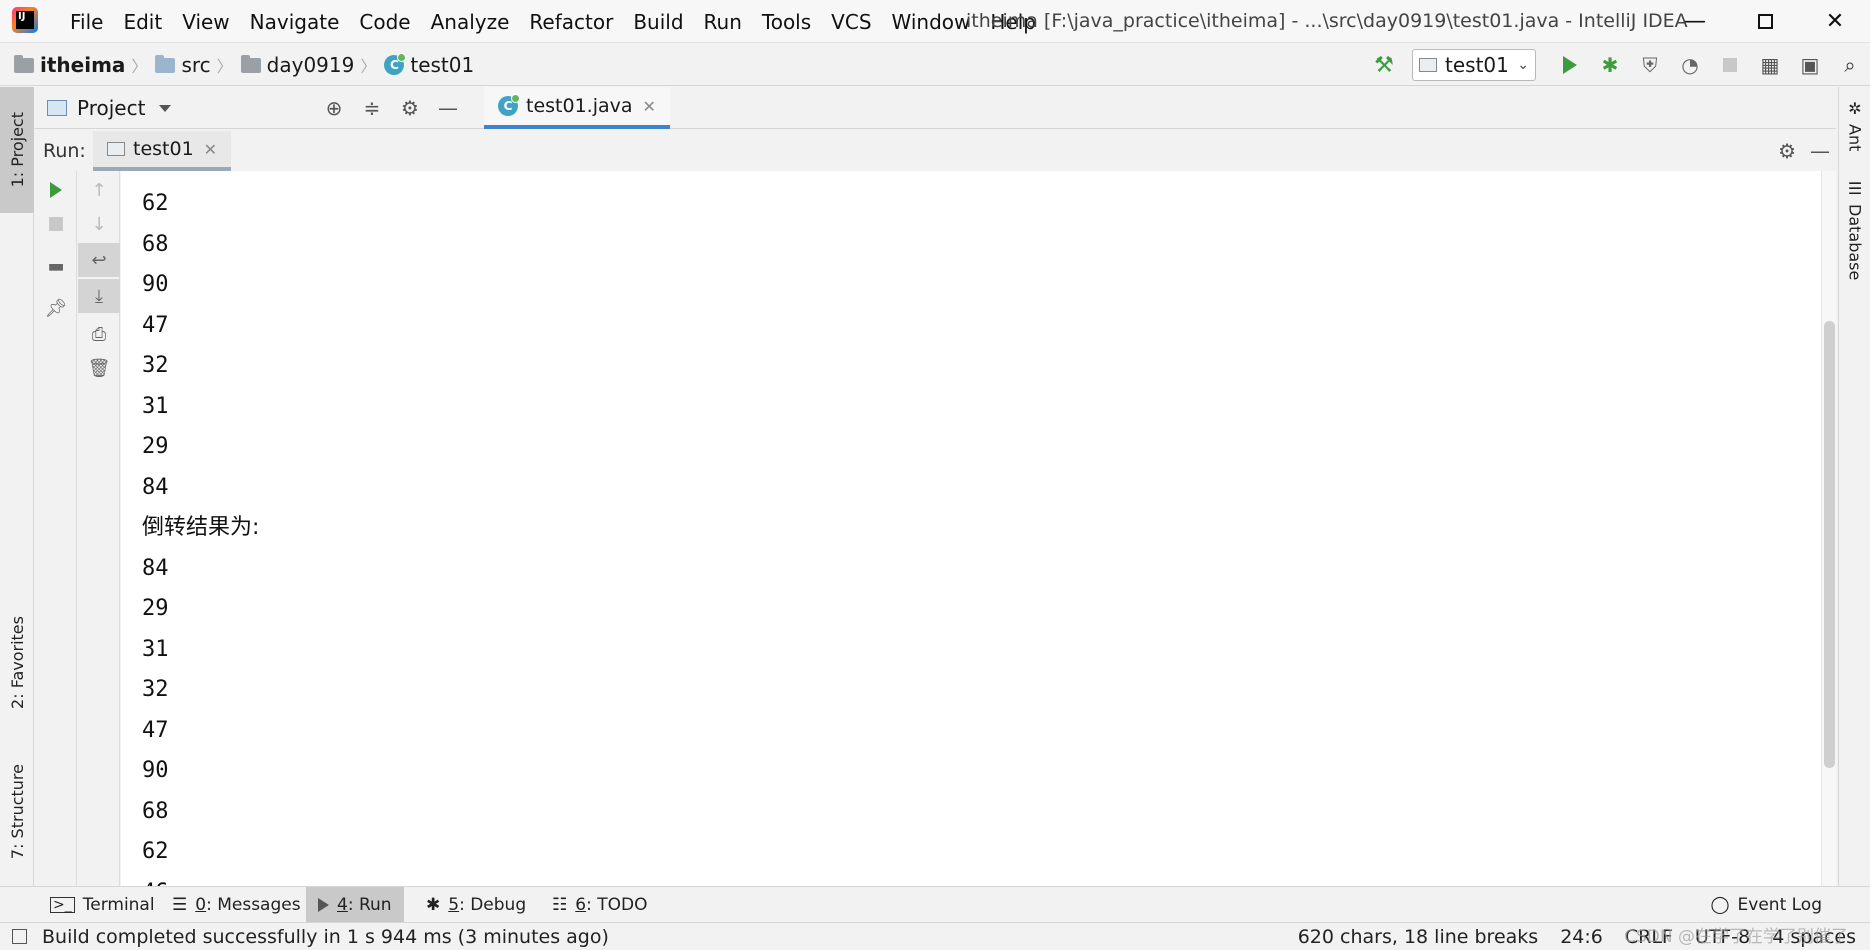  Describe the element at coordinates (384, 22) in the screenshot. I see `menu-code: Code` at that location.